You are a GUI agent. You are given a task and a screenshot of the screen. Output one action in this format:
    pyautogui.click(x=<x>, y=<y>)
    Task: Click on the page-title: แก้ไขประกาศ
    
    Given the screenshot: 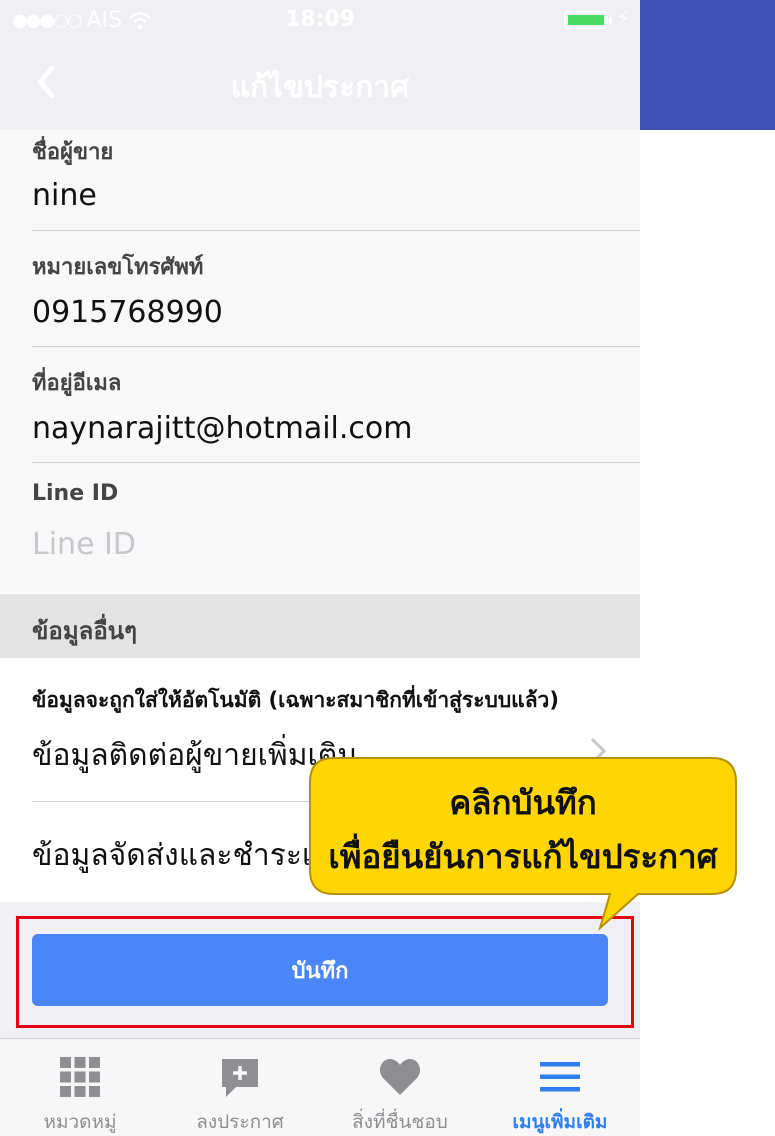 What is the action you would take?
    pyautogui.click(x=320, y=87)
    